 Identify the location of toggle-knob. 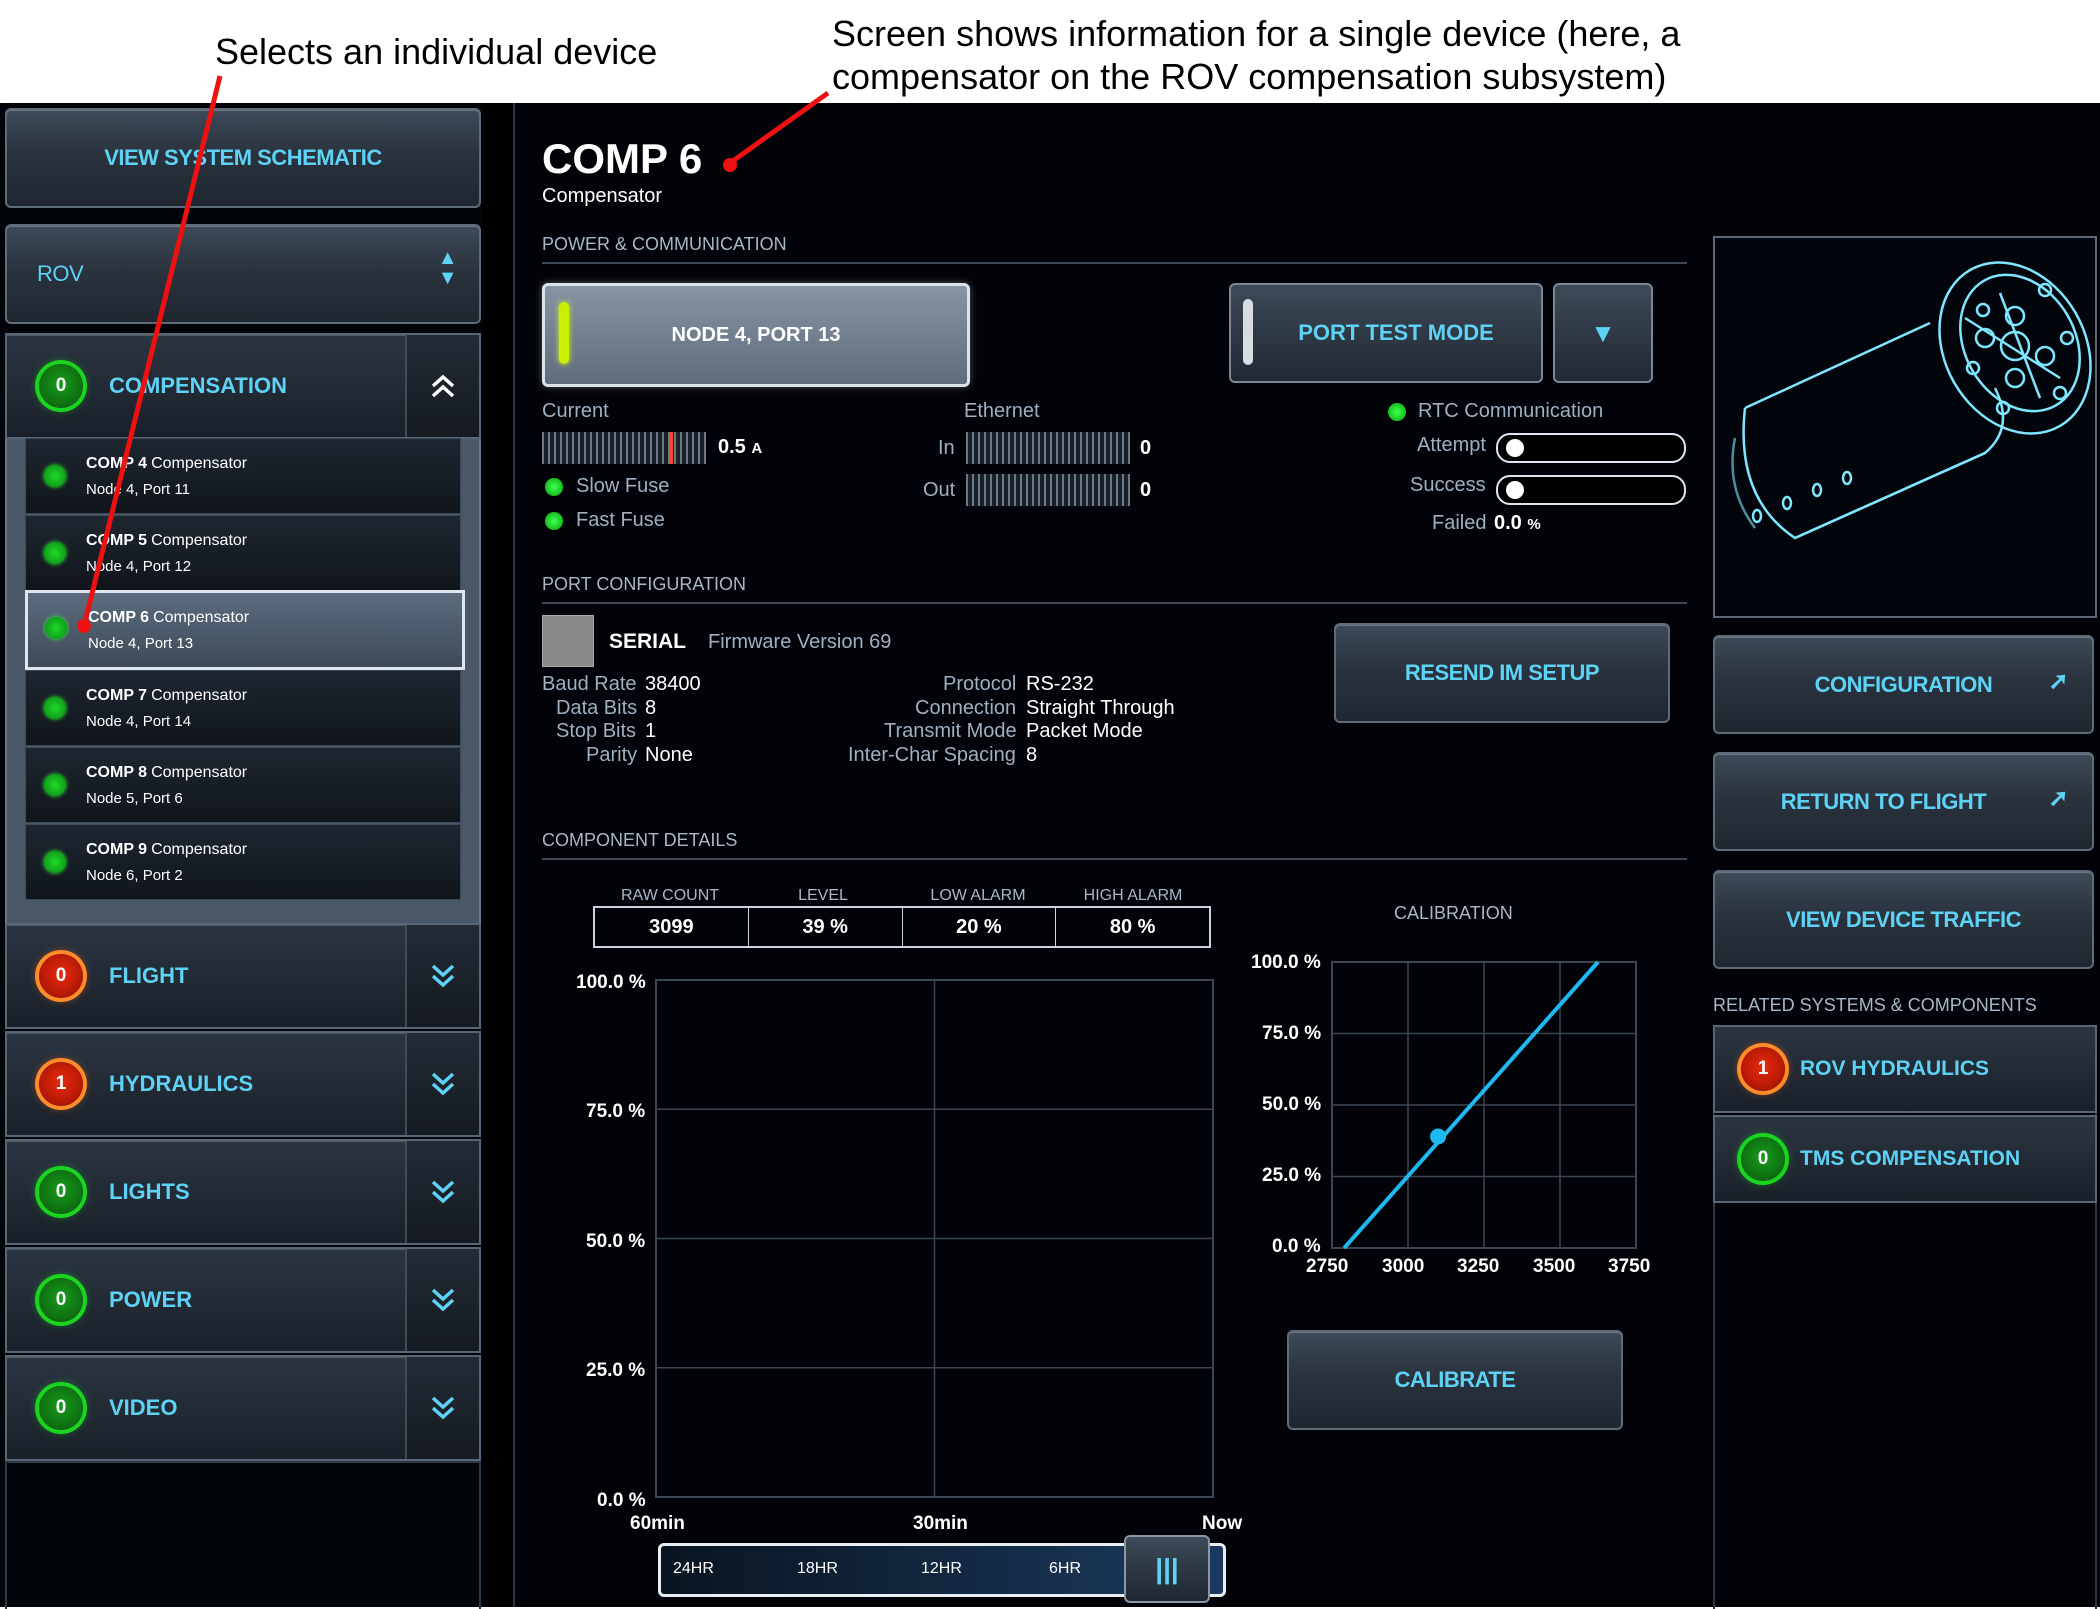
(1515, 448).